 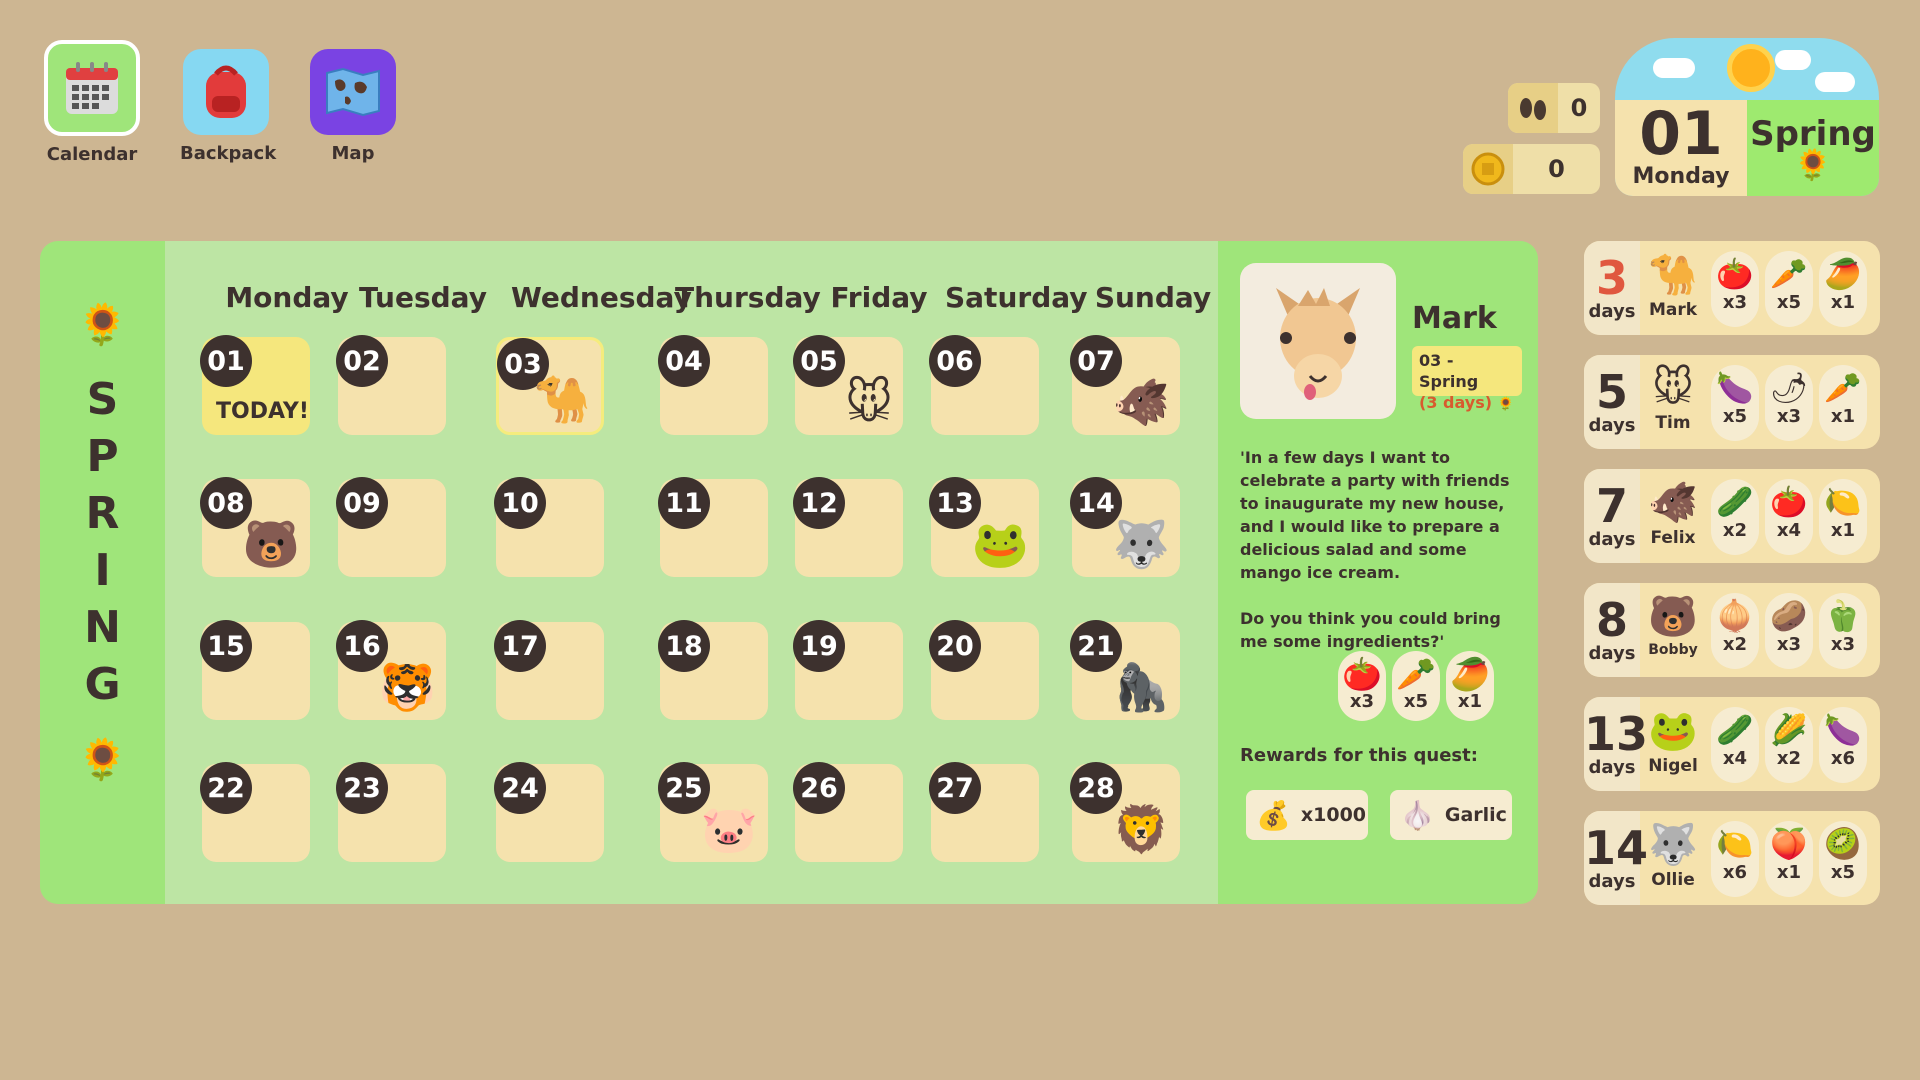 What do you see at coordinates (1125, 670) in the screenshot?
I see `calendar-day-cell: 21 🦍` at bounding box center [1125, 670].